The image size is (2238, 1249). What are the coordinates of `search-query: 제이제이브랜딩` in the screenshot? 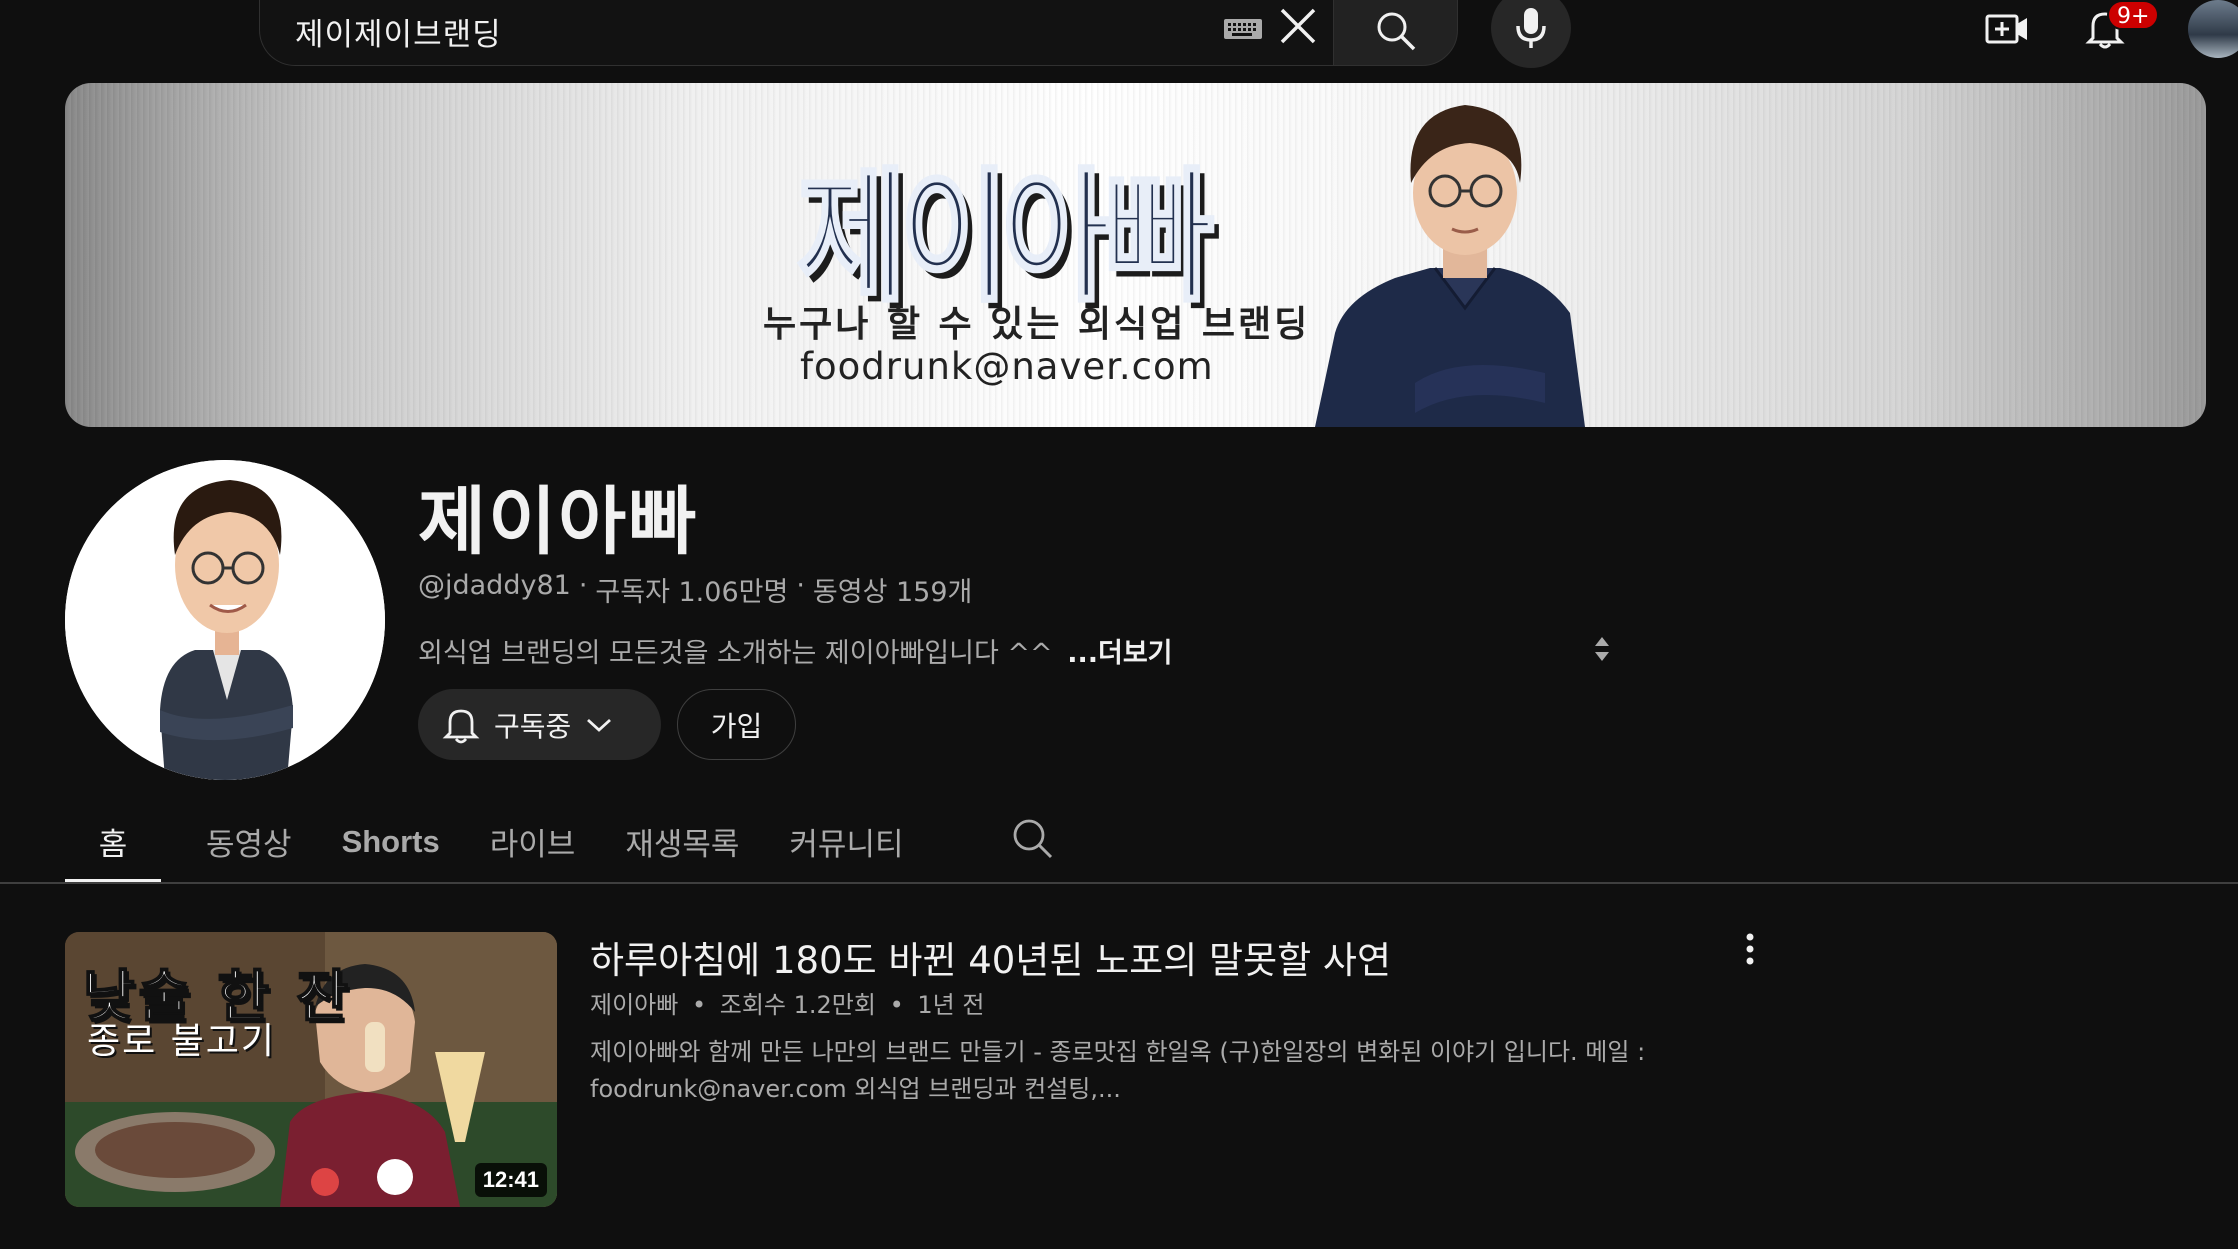 It's located at (398, 31).